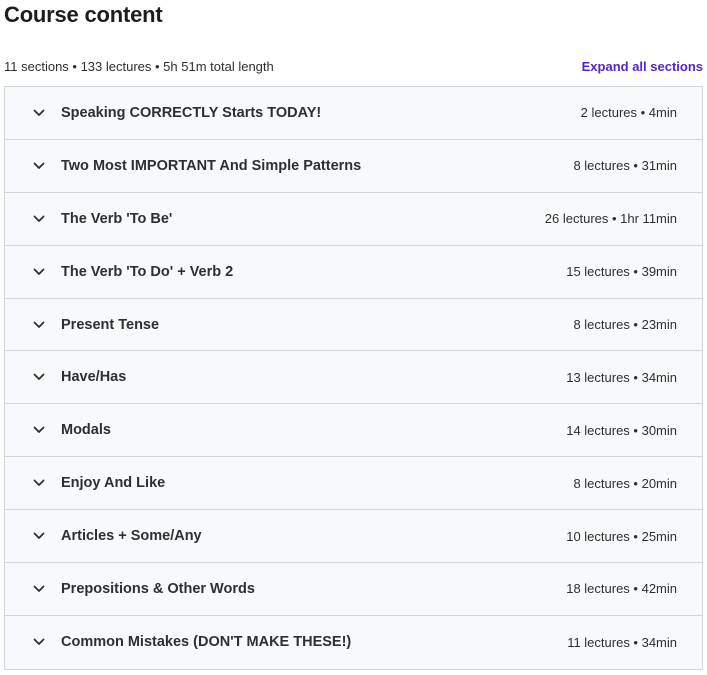 Image resolution: width=707 pixels, height=675 pixels. What do you see at coordinates (110, 324) in the screenshot?
I see `section-title: Present Tense` at bounding box center [110, 324].